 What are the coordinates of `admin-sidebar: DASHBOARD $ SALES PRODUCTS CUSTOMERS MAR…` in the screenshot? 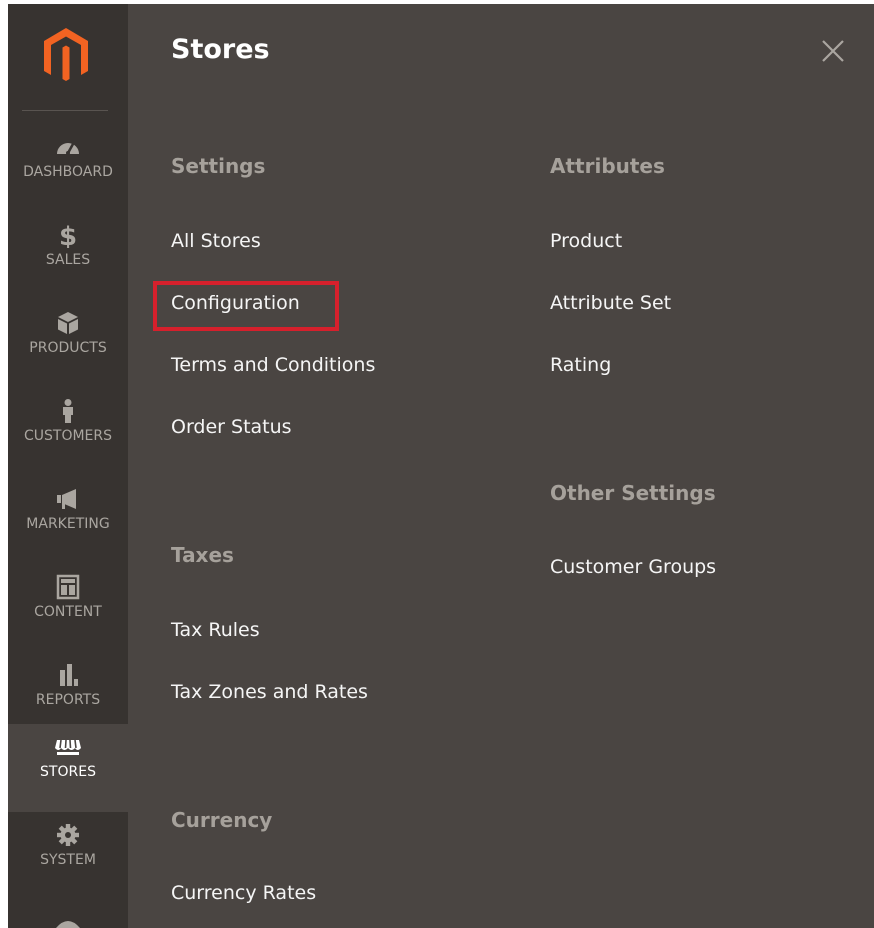 It's located at (68, 466).